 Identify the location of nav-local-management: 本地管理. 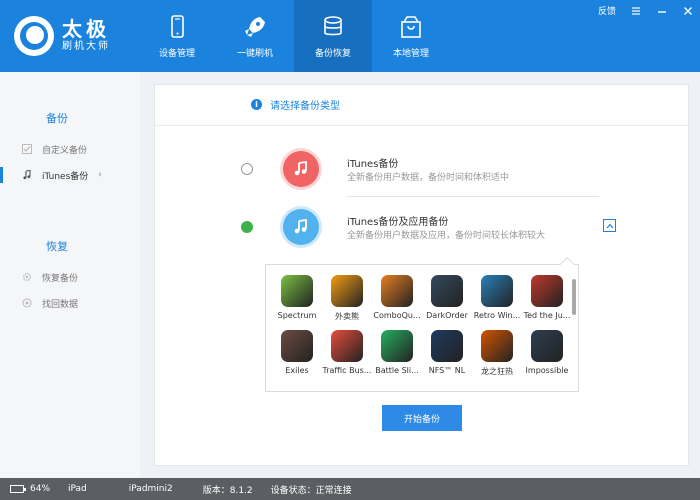
(411, 36).